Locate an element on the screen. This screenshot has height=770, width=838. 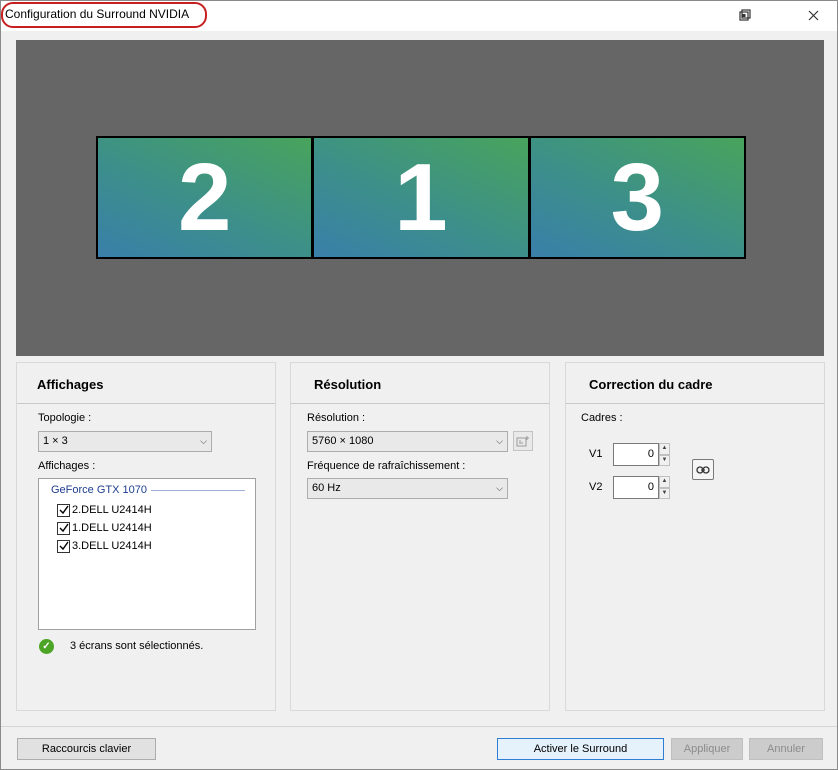
topology-label: Topologie : is located at coordinates (65, 418).